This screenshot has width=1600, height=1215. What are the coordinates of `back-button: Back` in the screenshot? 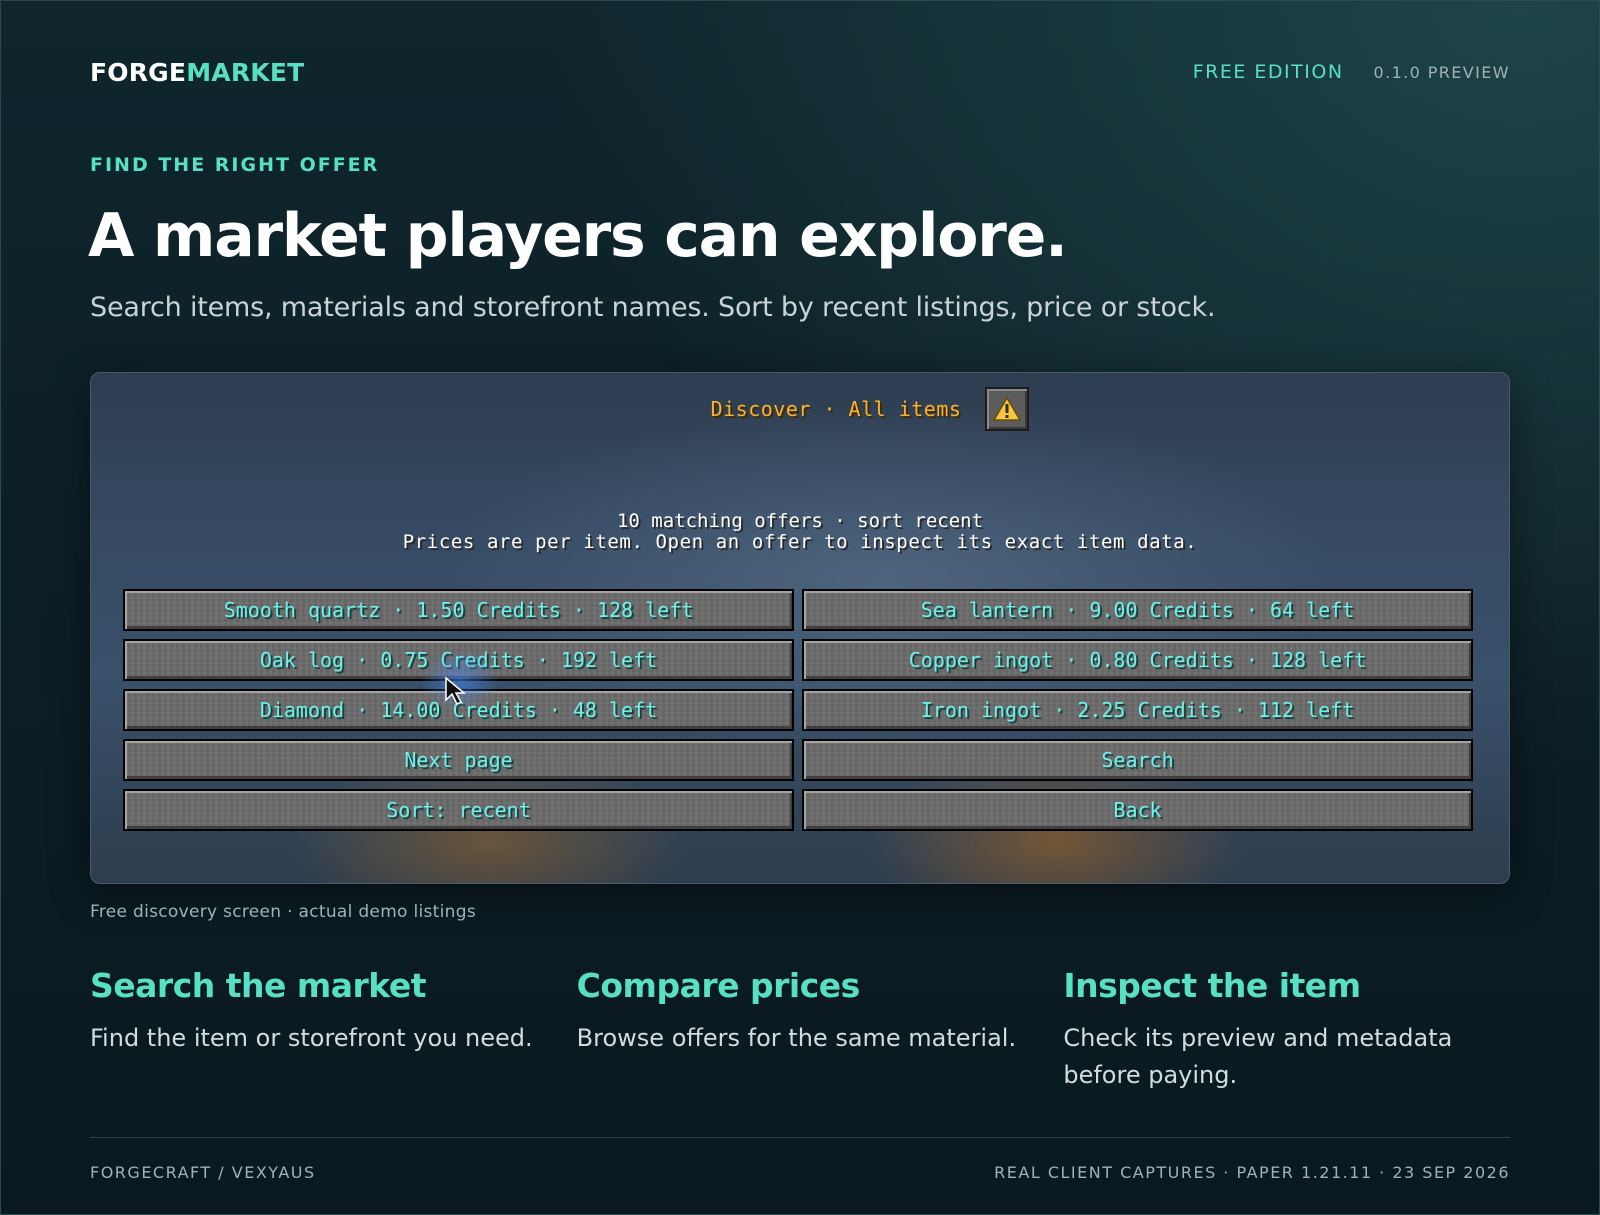 It's located at (1137, 810).